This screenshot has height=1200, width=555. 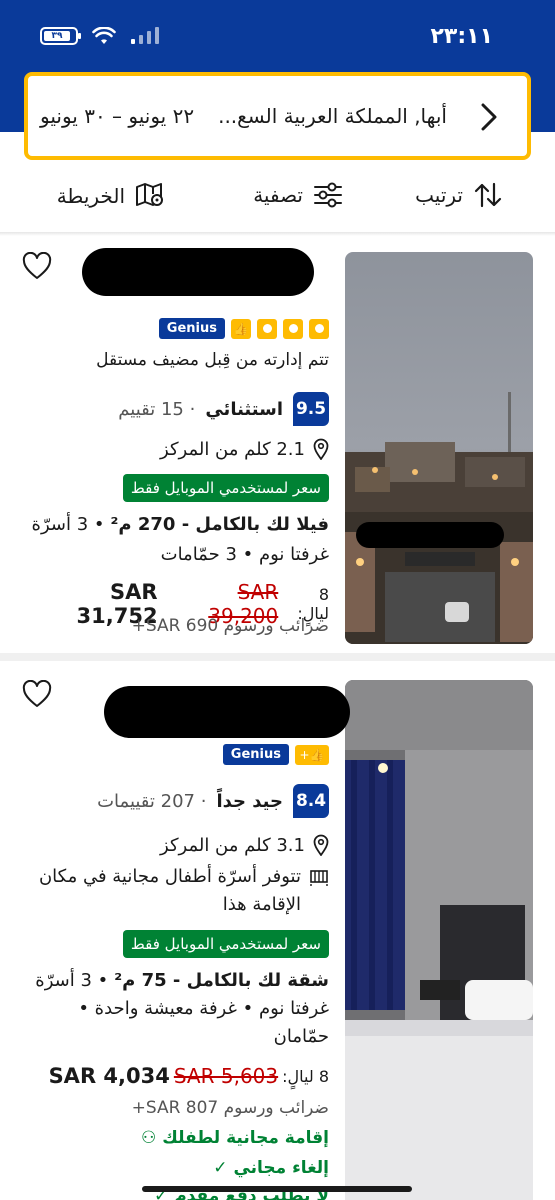 I want to click on crib-text-1: تتوفر أسرّة أطفال مجانية في مكان, so click(x=169, y=876).